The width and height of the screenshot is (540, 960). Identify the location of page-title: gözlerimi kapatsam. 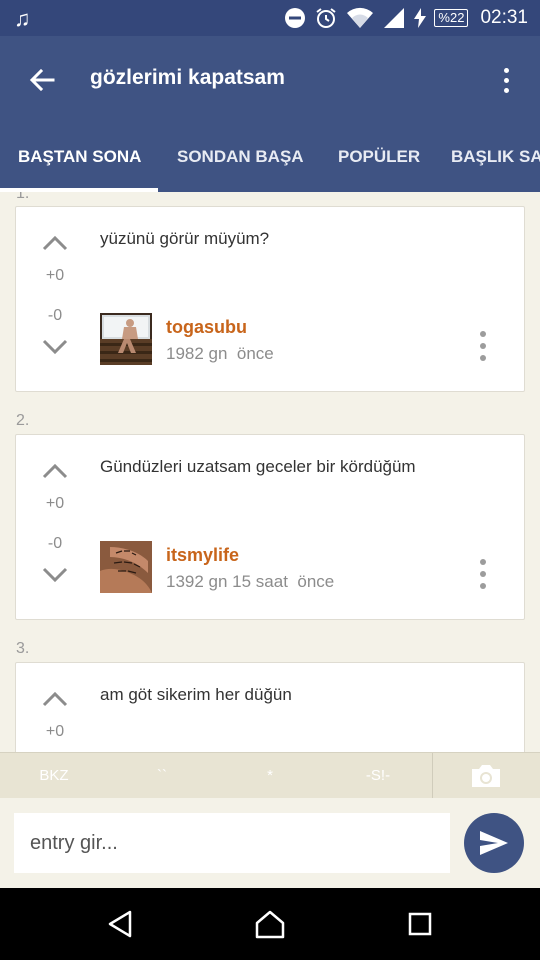
(187, 77).